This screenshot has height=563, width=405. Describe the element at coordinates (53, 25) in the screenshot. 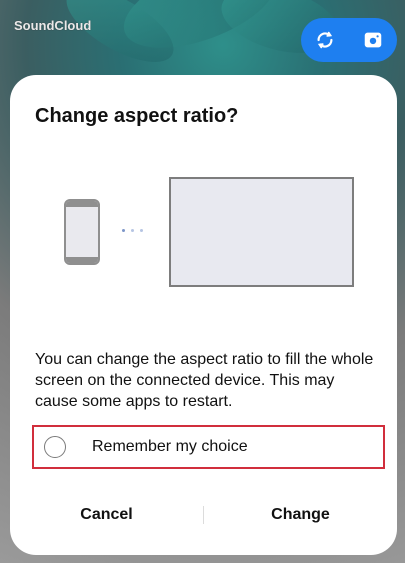

I see `app-title: SoundCloud` at that location.